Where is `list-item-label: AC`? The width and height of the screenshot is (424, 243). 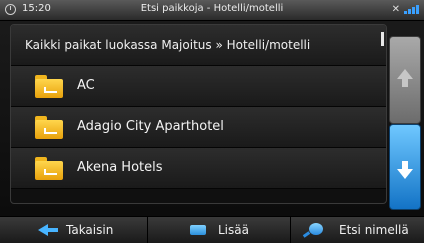 list-item-label: AC is located at coordinates (86, 85).